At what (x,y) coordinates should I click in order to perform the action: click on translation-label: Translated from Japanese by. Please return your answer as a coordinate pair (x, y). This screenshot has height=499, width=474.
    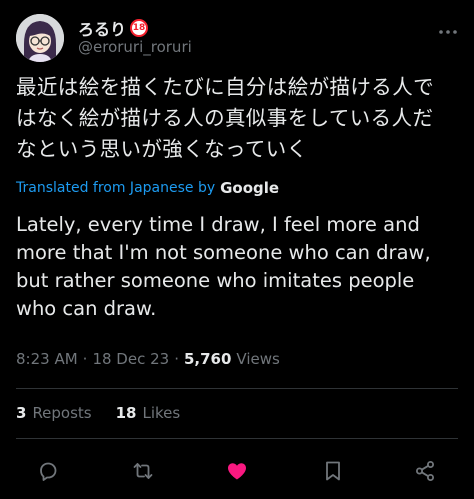
    Looking at the image, I should click on (116, 188).